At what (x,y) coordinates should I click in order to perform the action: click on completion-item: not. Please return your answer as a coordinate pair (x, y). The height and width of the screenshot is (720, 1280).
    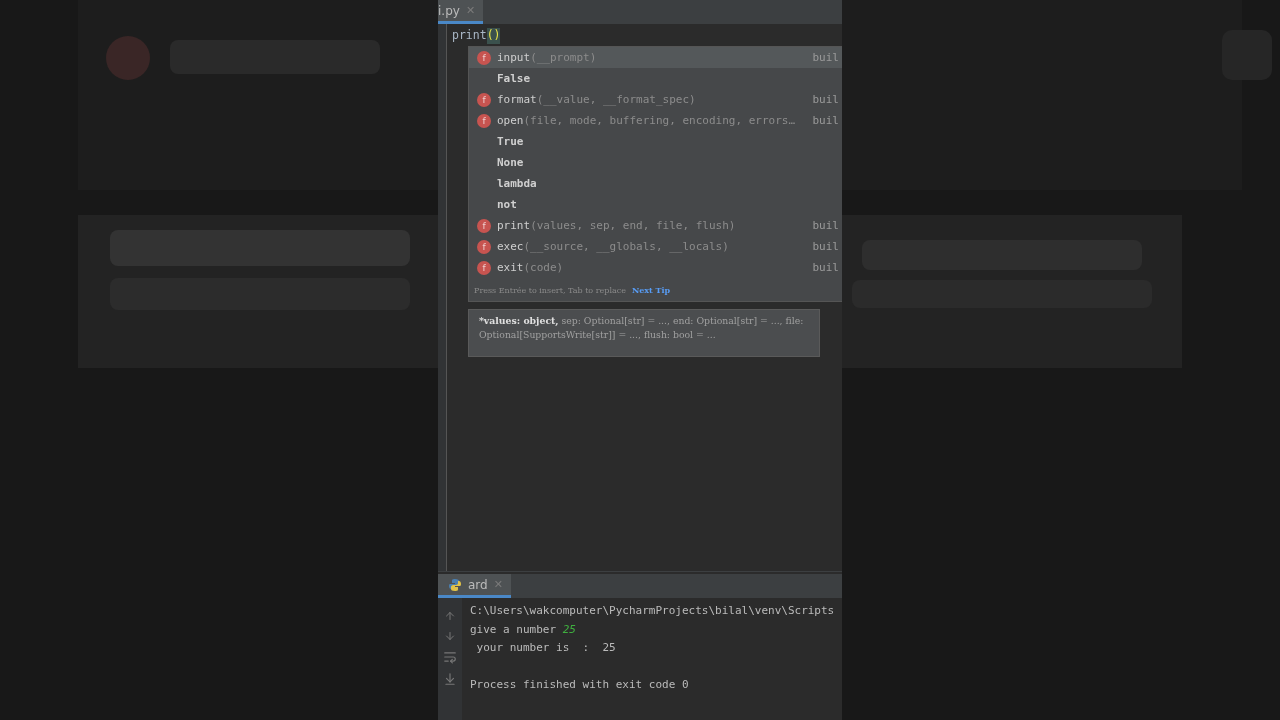
    Looking at the image, I should click on (655, 204).